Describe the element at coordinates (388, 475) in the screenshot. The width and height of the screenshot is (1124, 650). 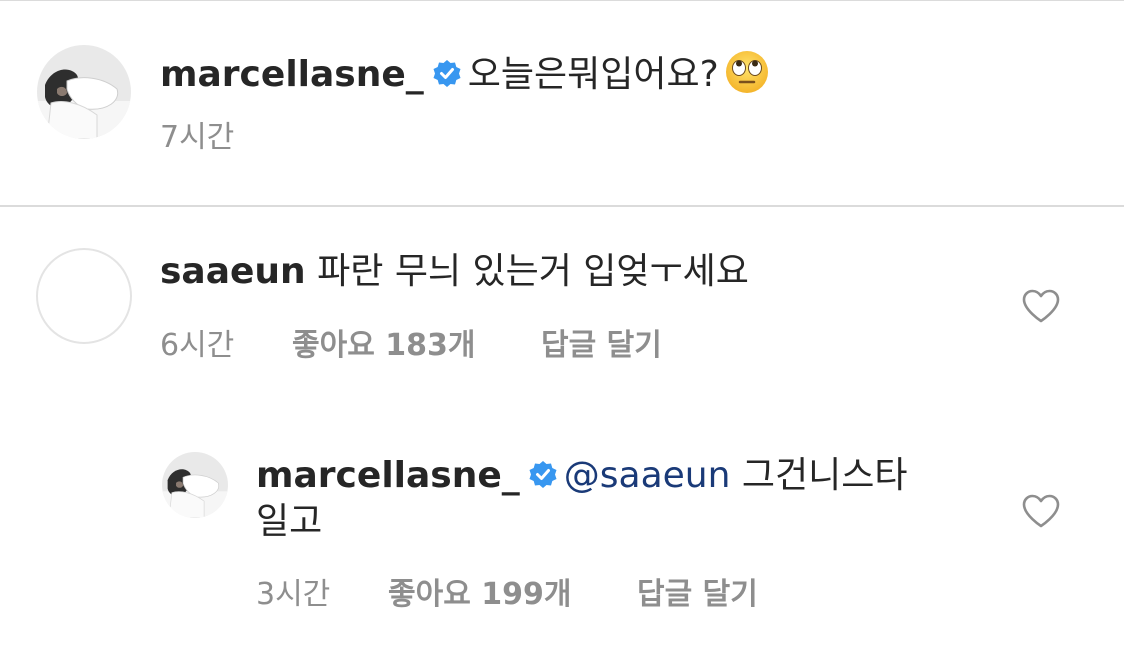
I see `reply-username: marcellasne_` at that location.